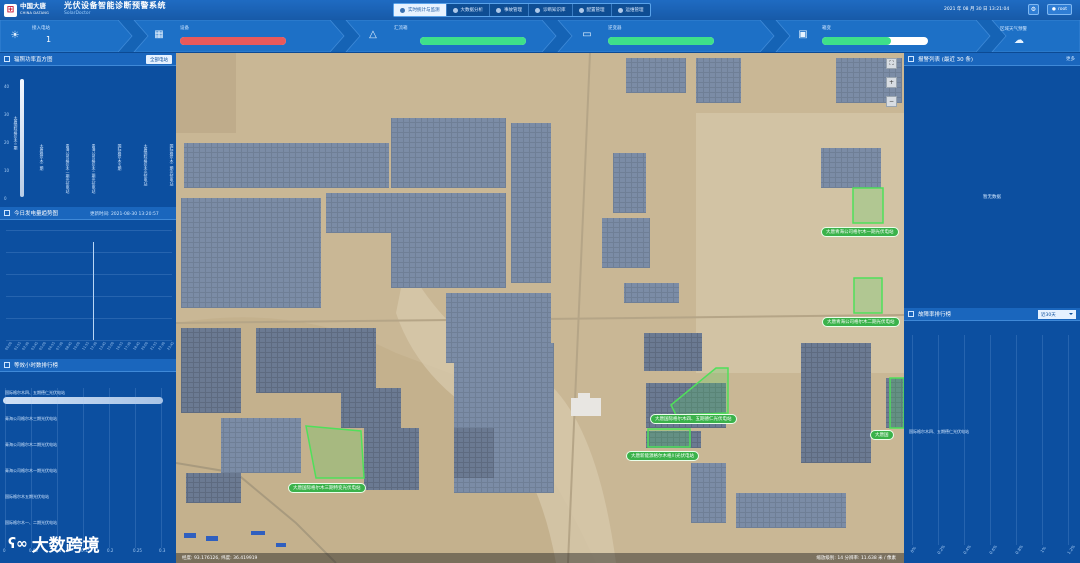 The image size is (1080, 563). What do you see at coordinates (634, 10) in the screenshot?
I see `nav-tab-label: 运维管理` at bounding box center [634, 10].